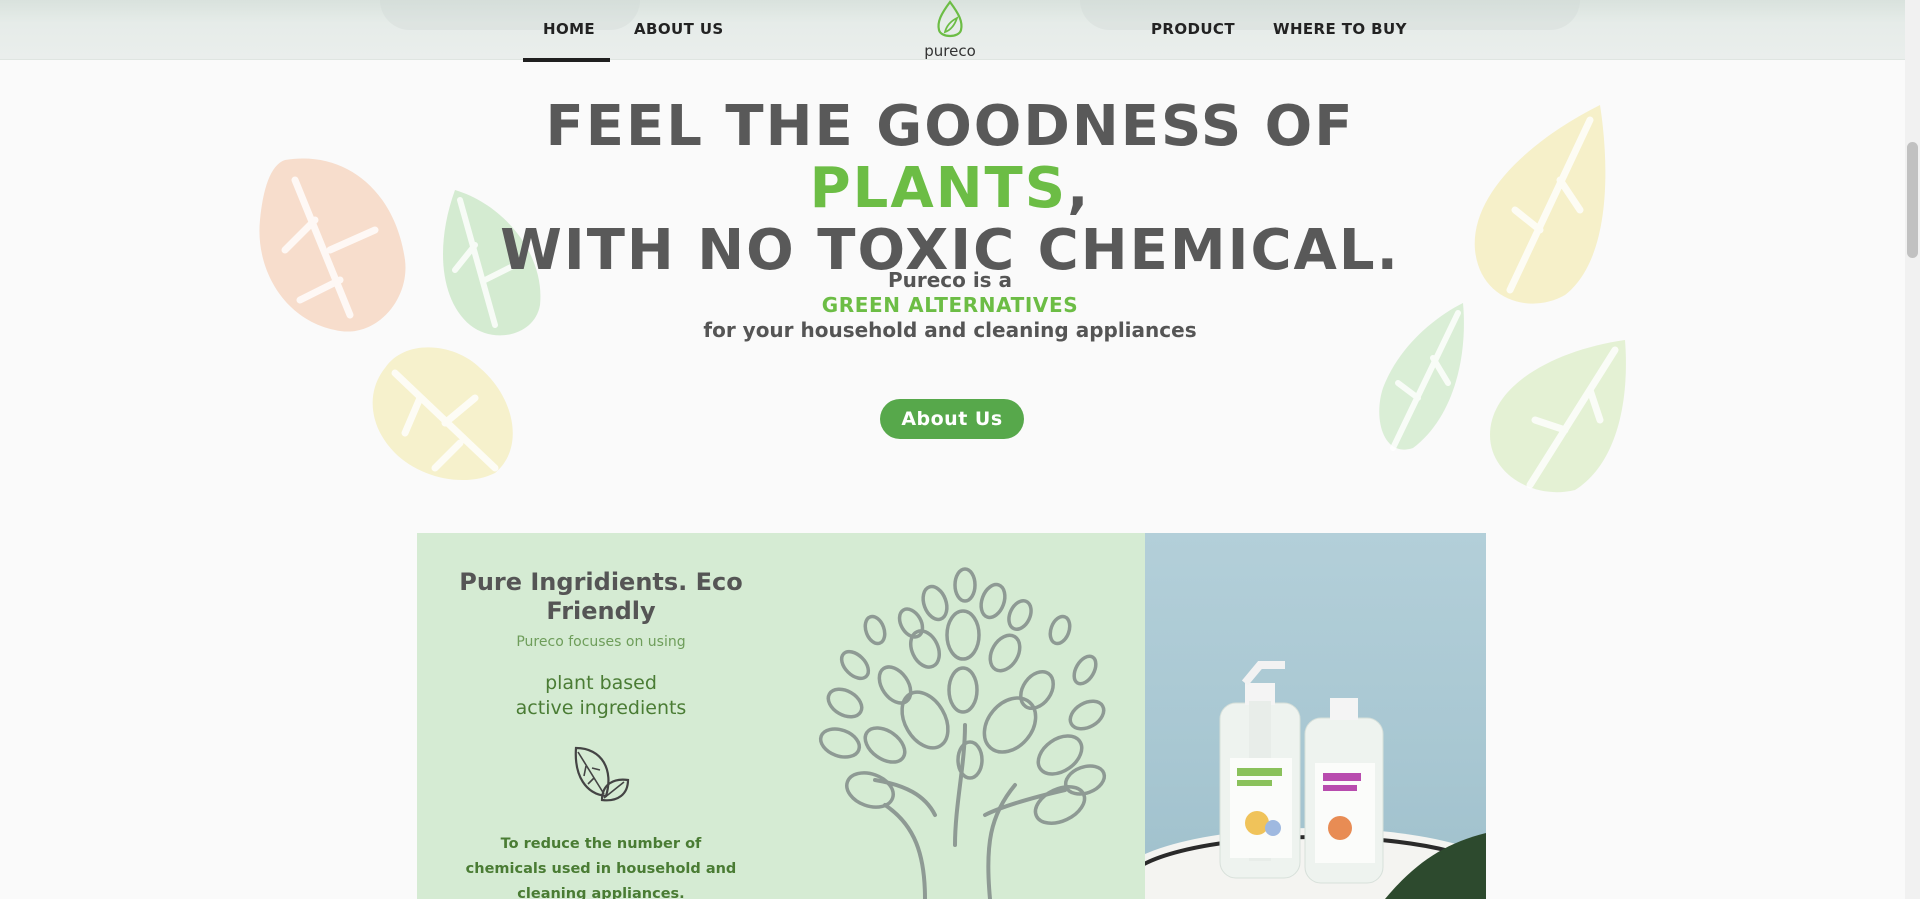 Image resolution: width=1920 pixels, height=899 pixels. Describe the element at coordinates (950, 126) in the screenshot. I see `hero-title-part1: FEEL THE GOODNESS OF` at that location.